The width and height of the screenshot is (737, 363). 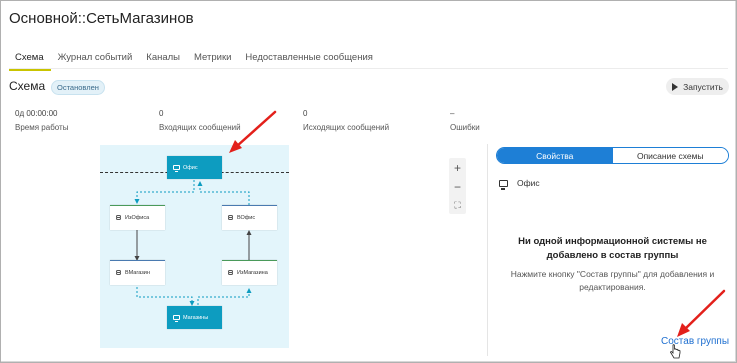 I want to click on selected-item: Офис, so click(x=519, y=184).